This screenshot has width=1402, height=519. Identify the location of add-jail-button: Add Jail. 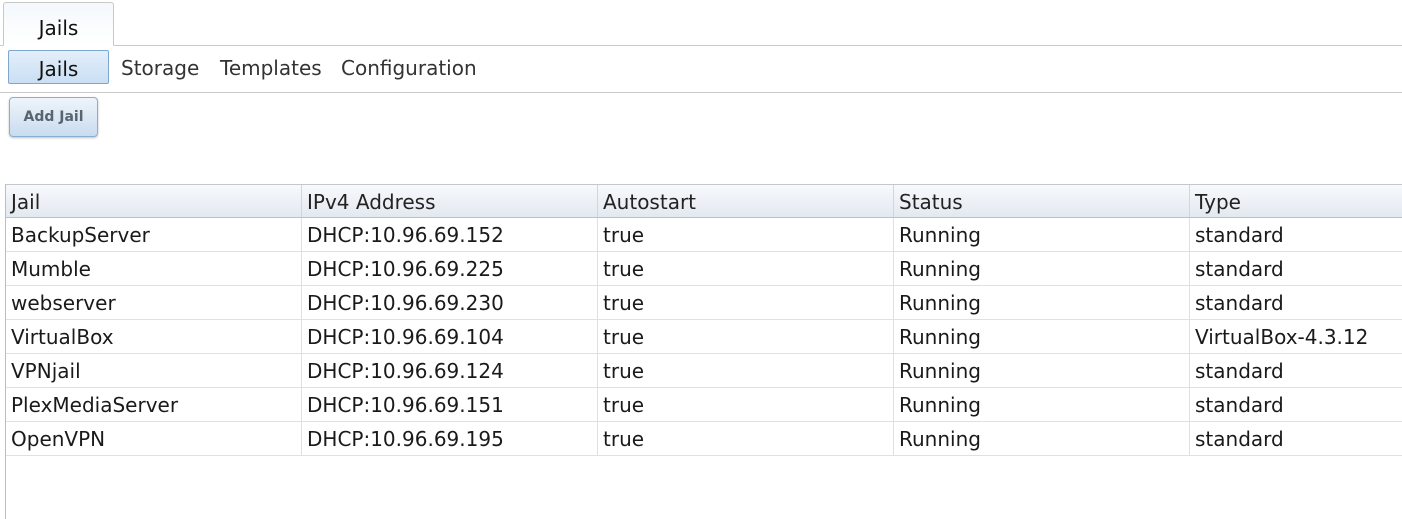
(53, 117).